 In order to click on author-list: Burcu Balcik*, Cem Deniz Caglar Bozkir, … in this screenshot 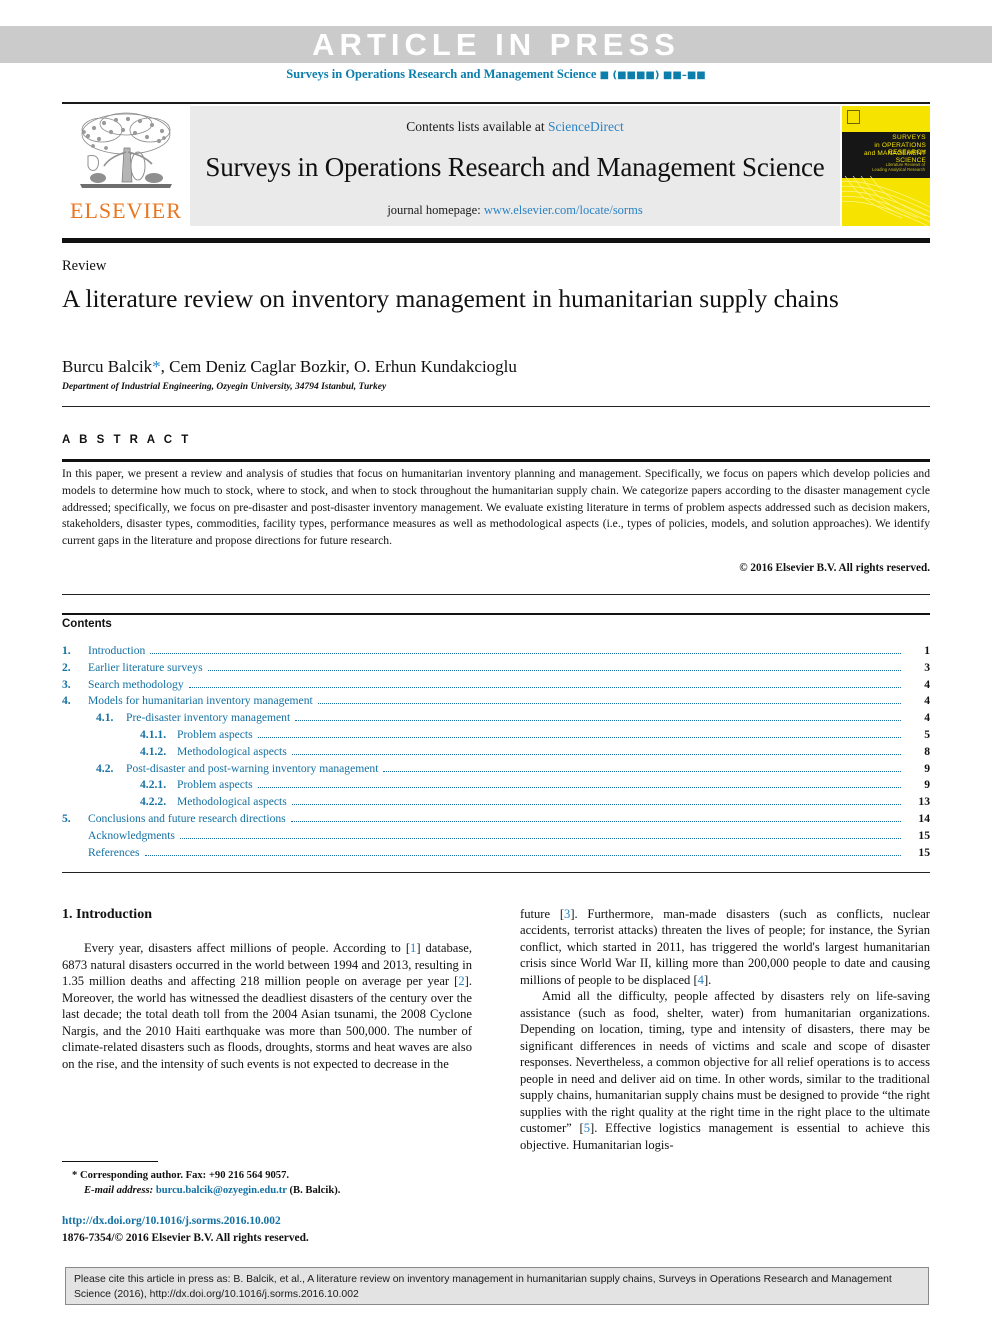, I will do `click(477, 367)`.